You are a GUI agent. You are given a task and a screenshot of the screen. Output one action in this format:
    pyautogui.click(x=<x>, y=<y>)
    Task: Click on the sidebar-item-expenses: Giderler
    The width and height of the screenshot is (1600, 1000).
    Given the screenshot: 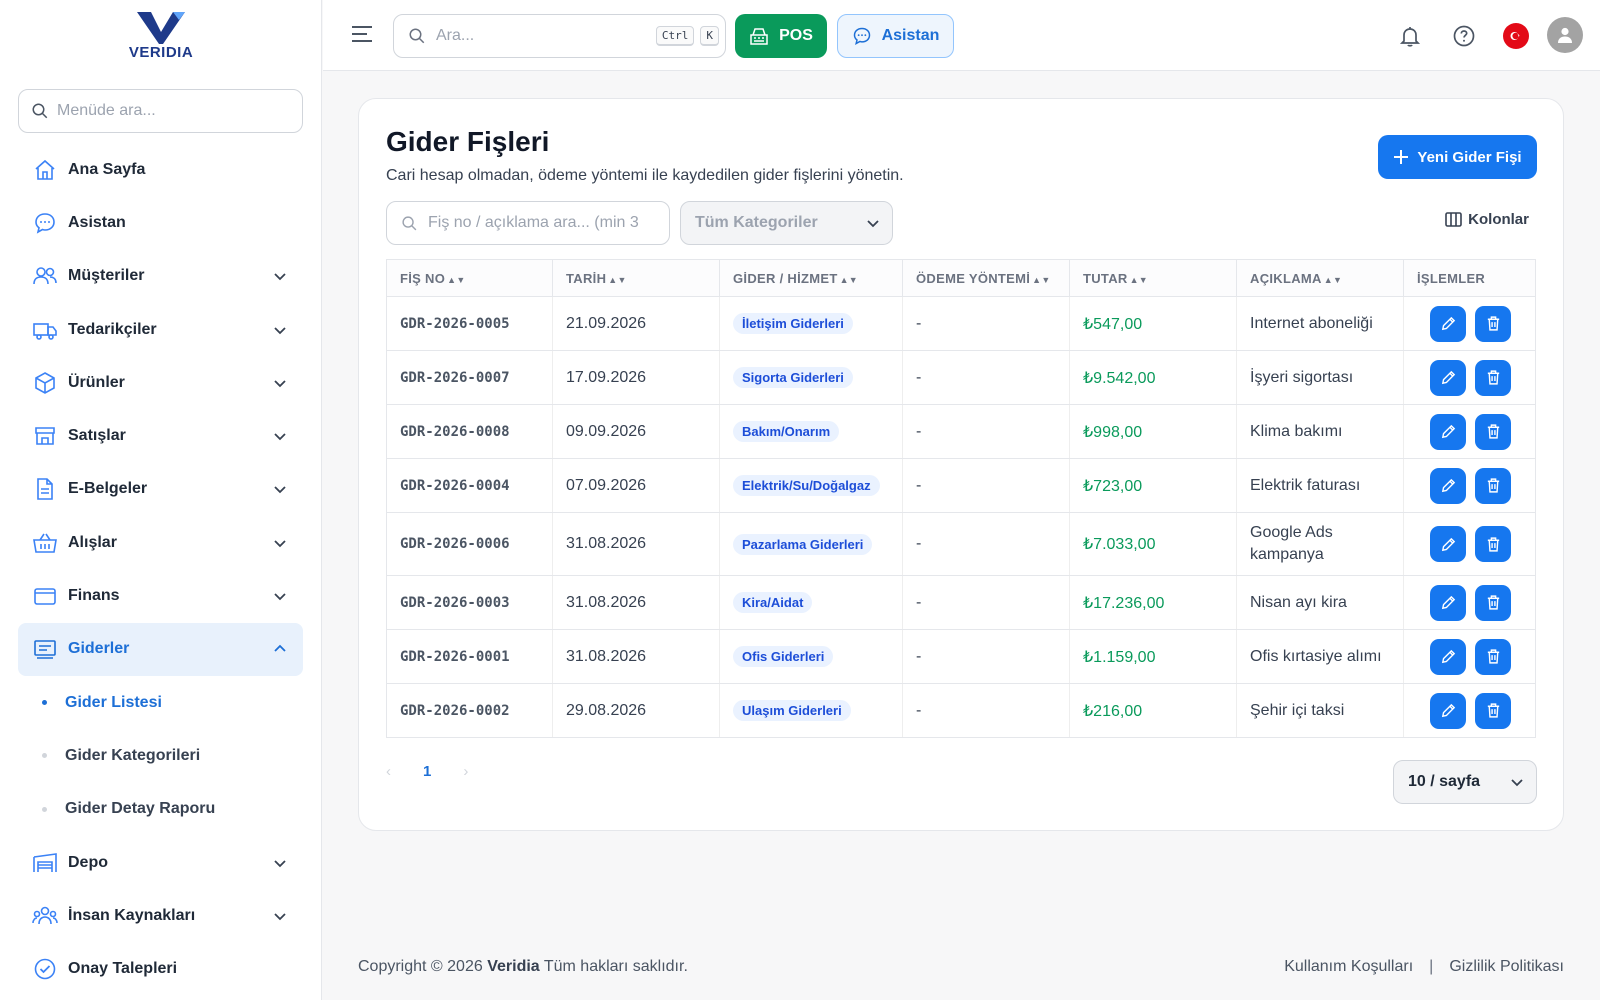 What is the action you would take?
    pyautogui.click(x=160, y=649)
    